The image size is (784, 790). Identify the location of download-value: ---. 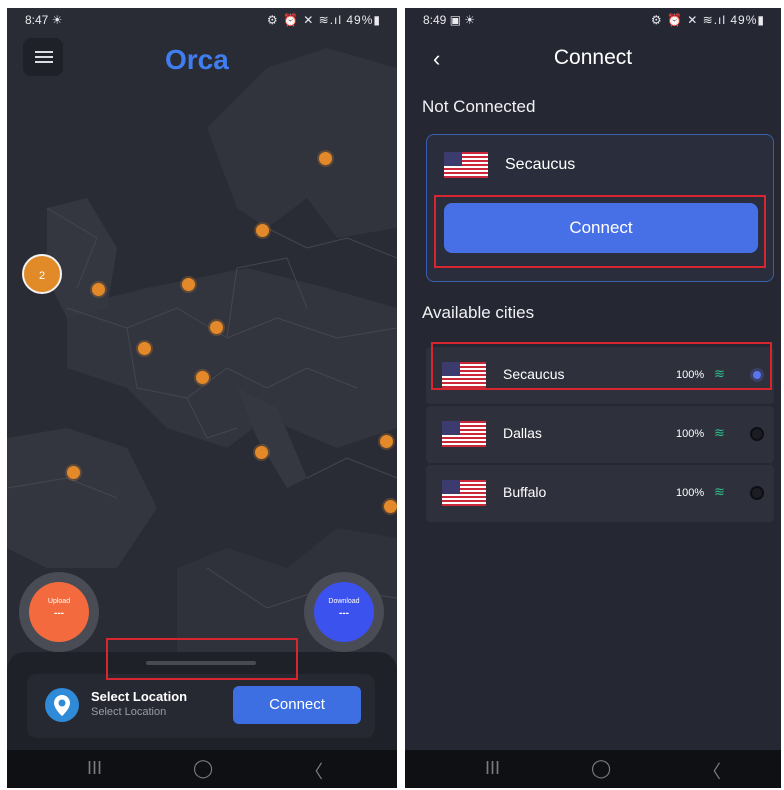
(344, 613).